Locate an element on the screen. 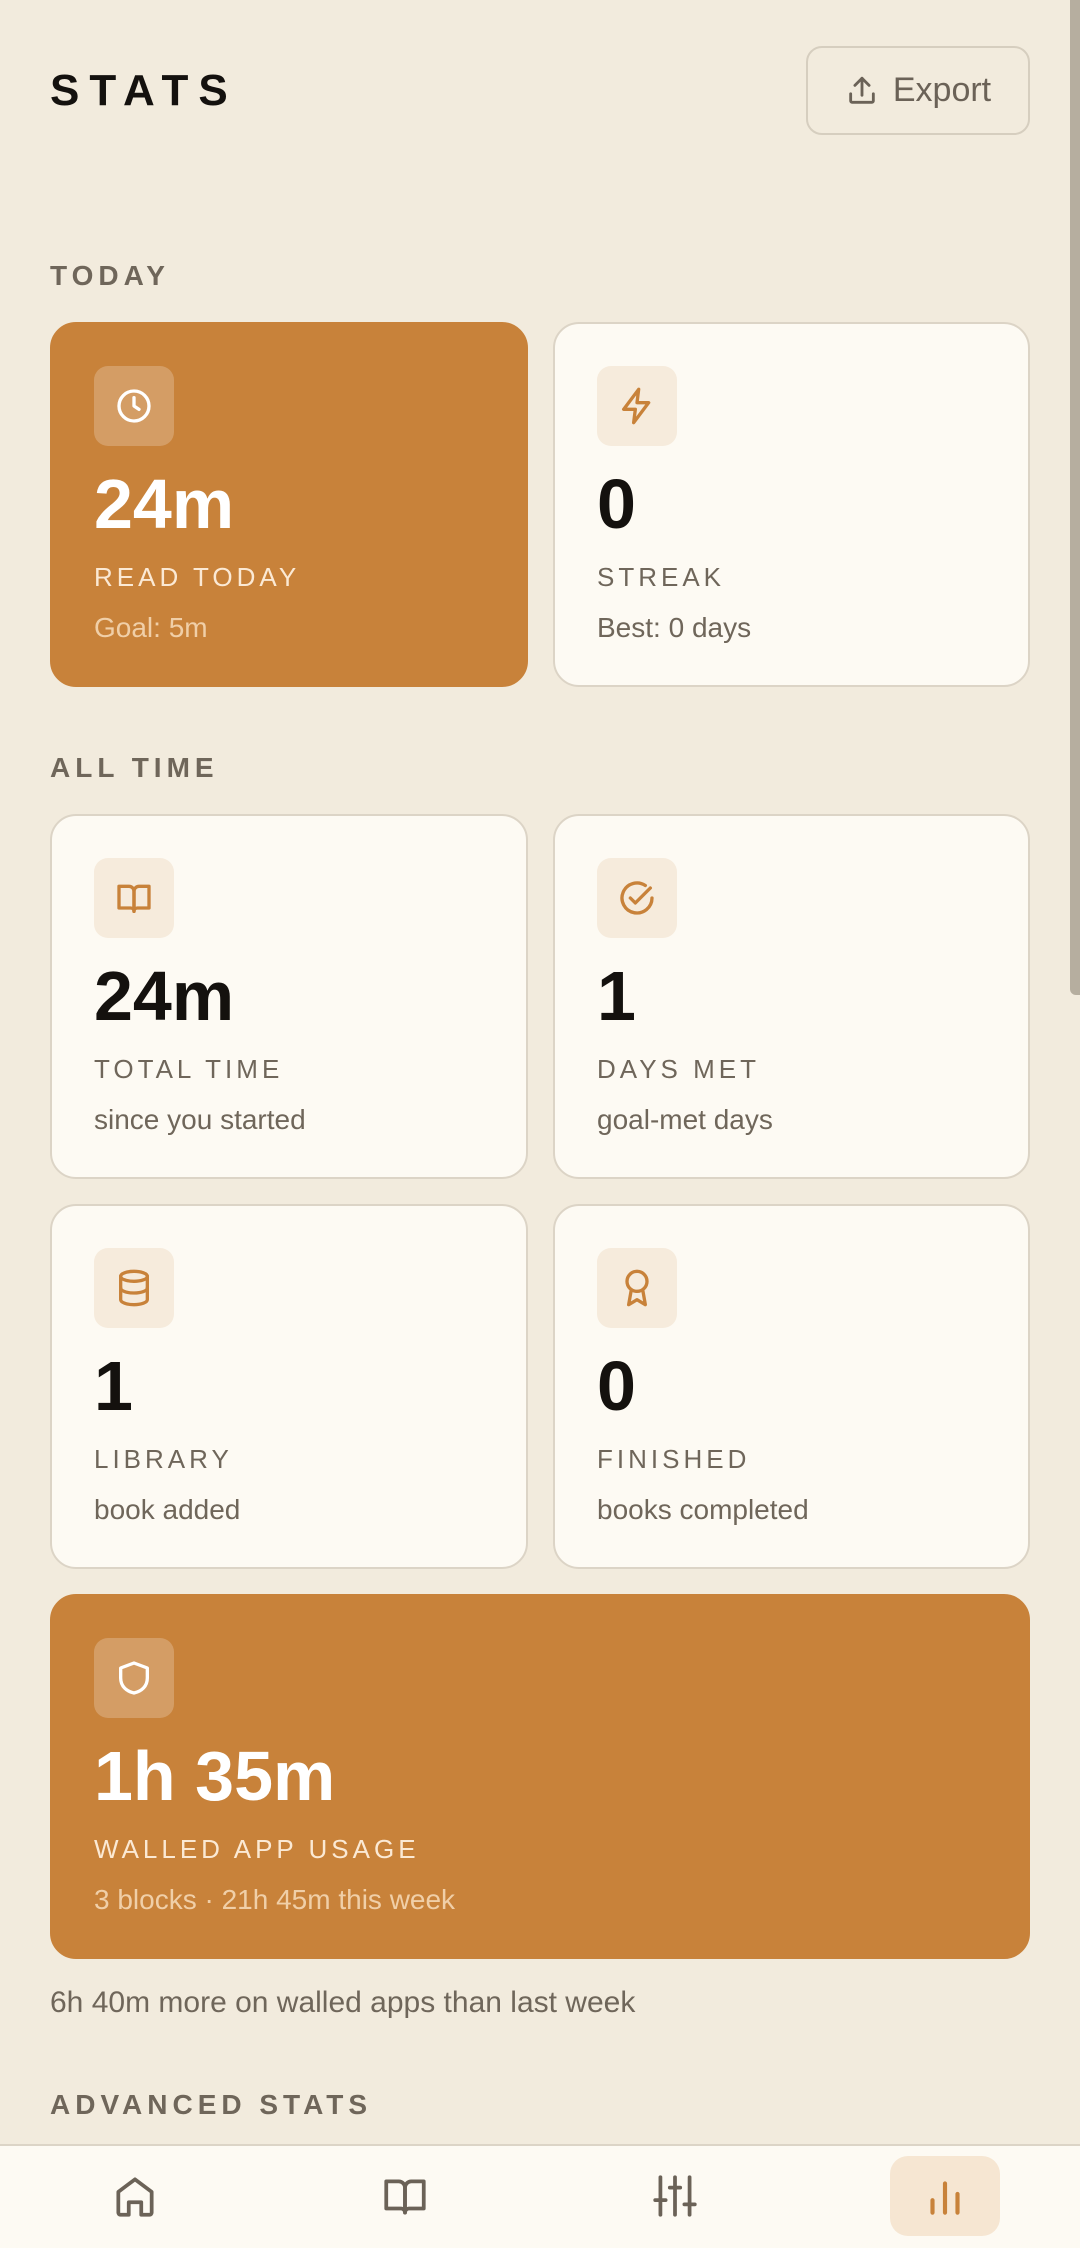 The image size is (1080, 2248). award-icon is located at coordinates (637, 1288).